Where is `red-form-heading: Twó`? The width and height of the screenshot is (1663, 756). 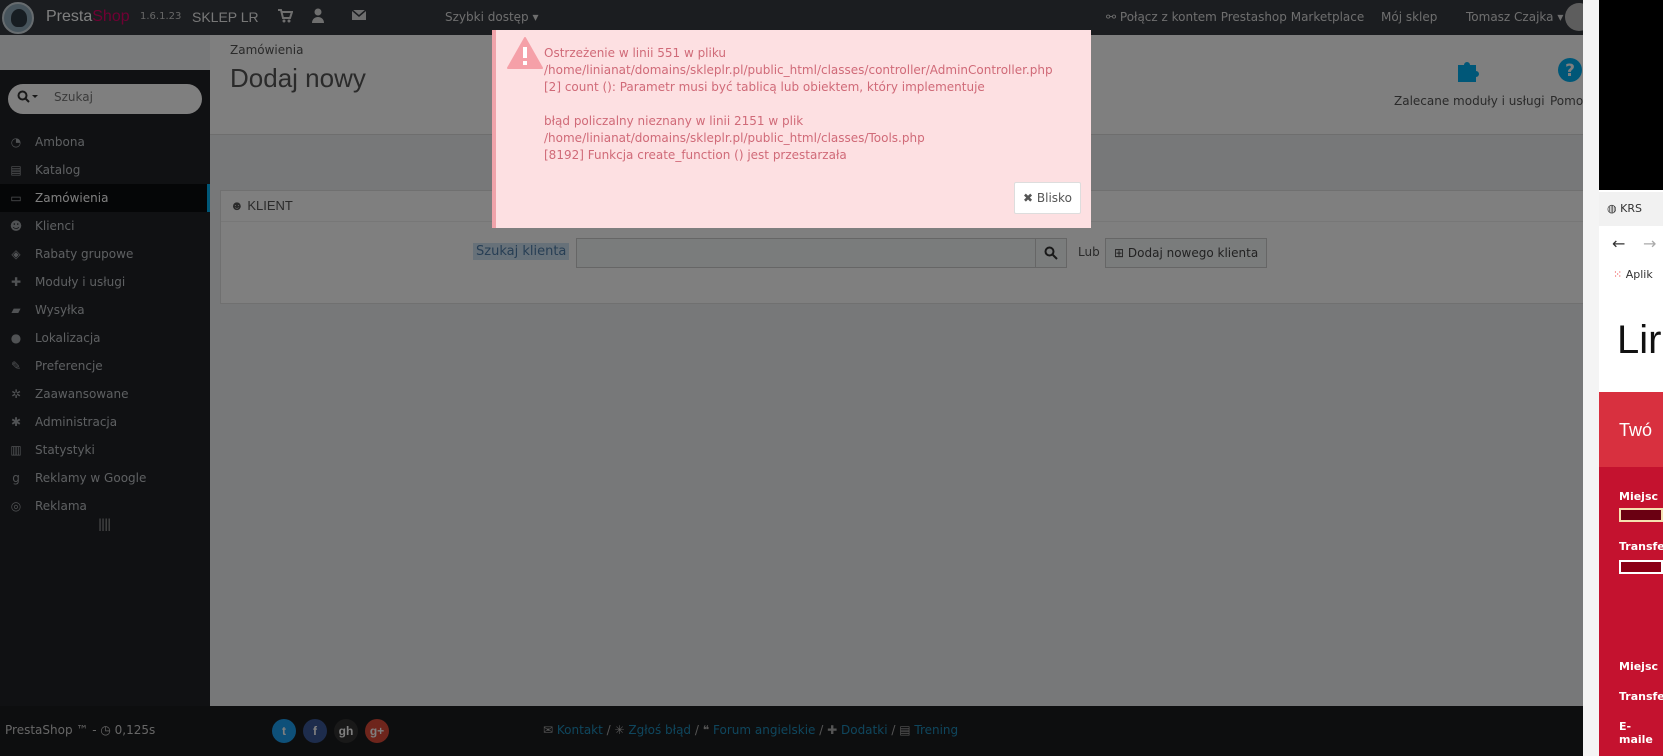
red-form-heading: Twó is located at coordinates (1636, 430).